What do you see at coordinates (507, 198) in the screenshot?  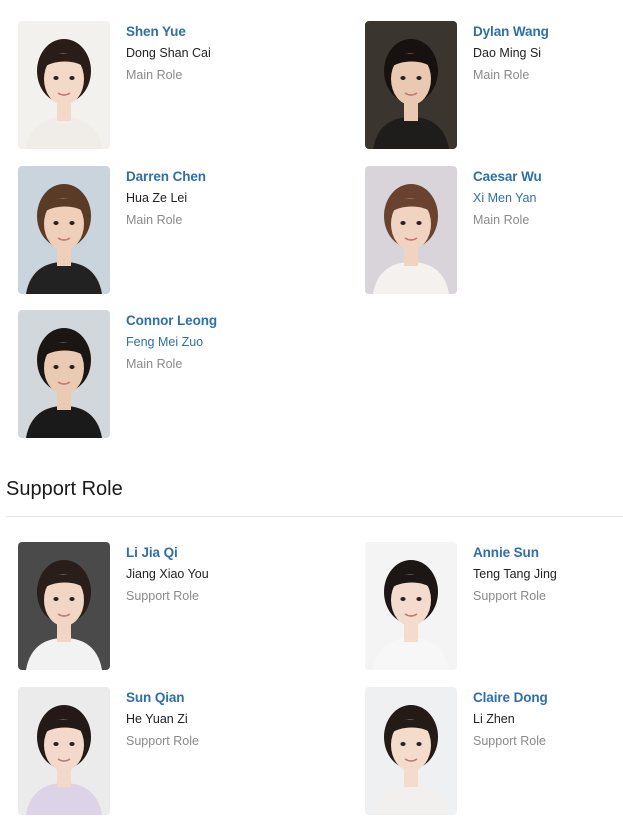 I see `character-name-link: Xi Men Yan` at bounding box center [507, 198].